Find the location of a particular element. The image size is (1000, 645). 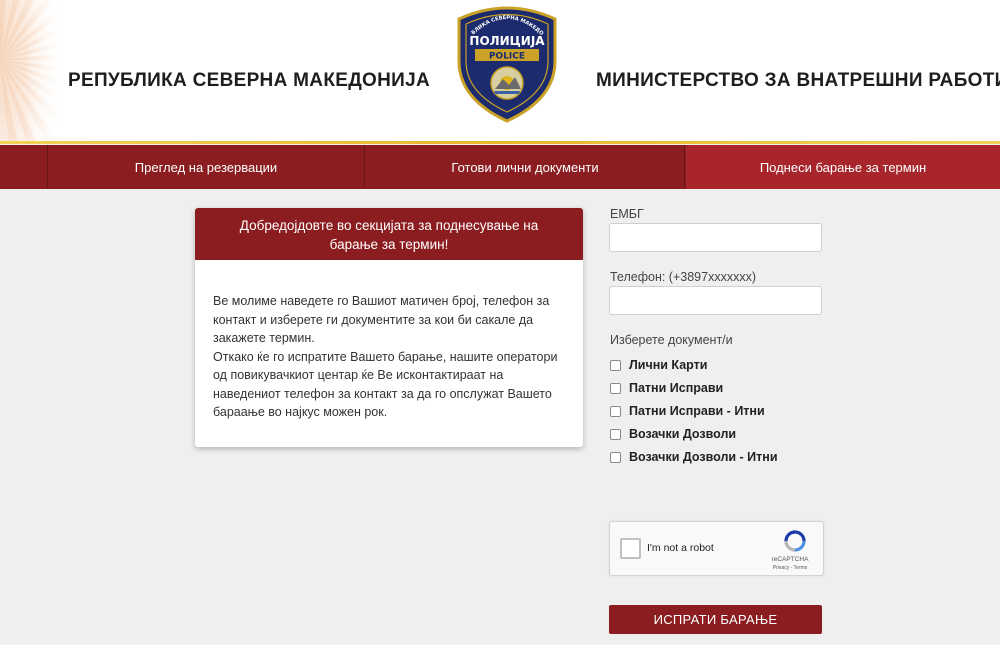

send-request-button: ИСПРАТИ БАРАЊЕ is located at coordinates (715, 619).